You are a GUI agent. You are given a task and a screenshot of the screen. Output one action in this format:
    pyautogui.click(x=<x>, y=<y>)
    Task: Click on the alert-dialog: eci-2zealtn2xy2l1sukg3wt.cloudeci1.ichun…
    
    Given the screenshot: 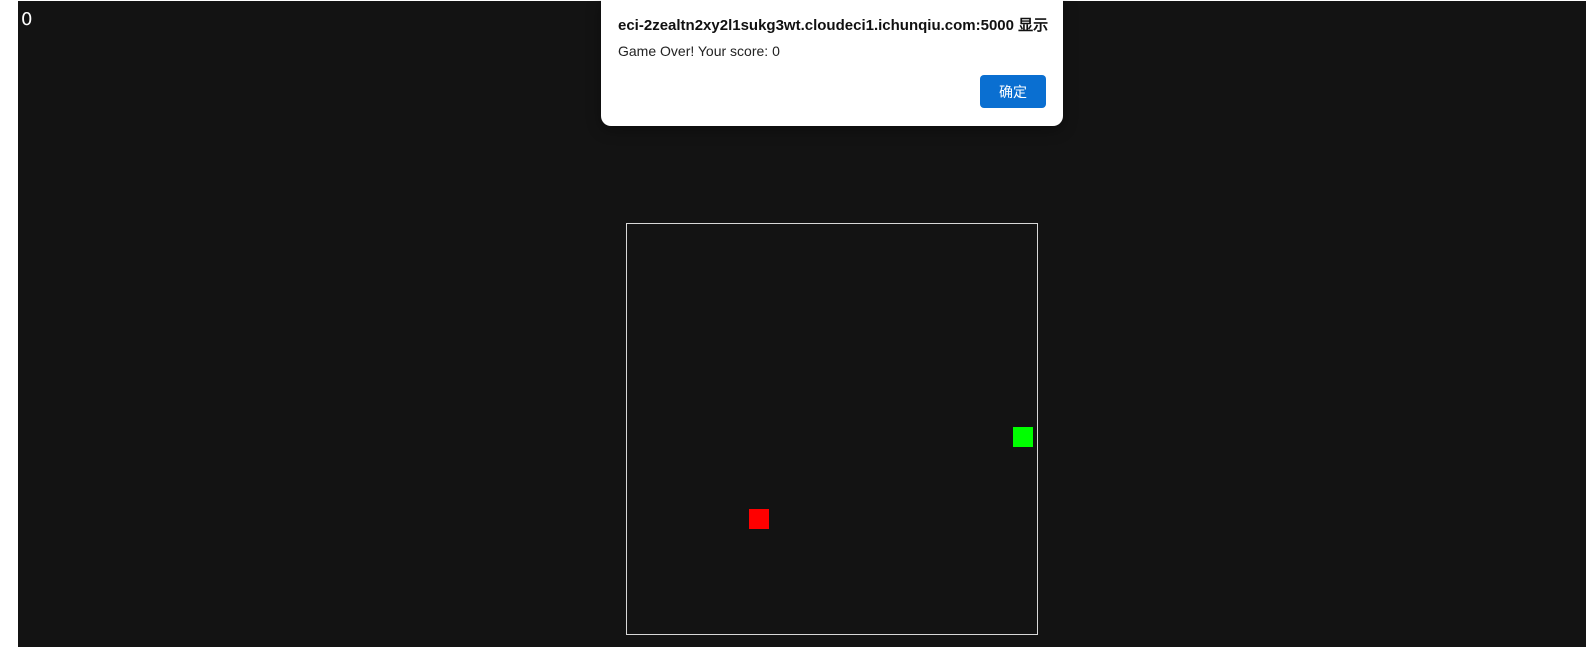 What is the action you would take?
    pyautogui.click(x=832, y=63)
    